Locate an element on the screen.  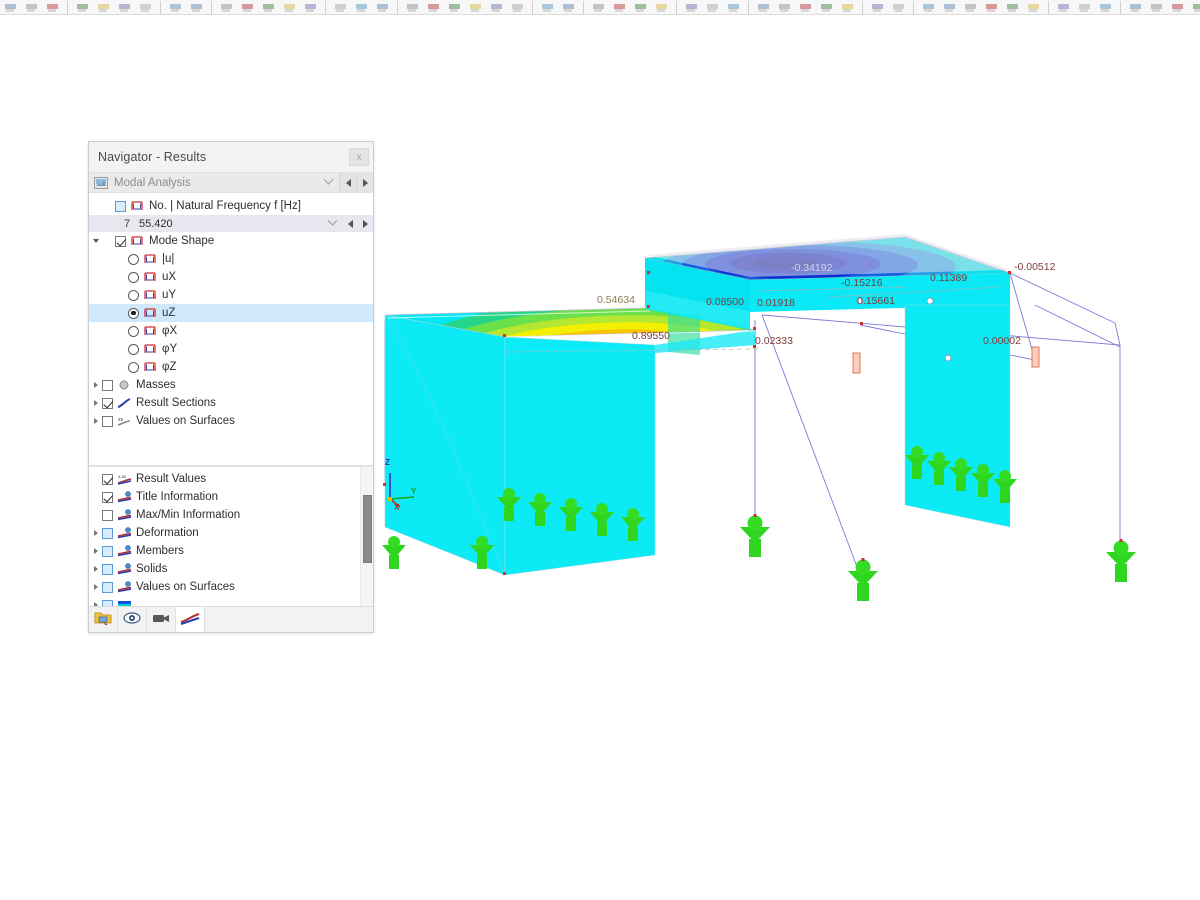
display-item-deformation: Deformation is located at coordinates (224, 533).